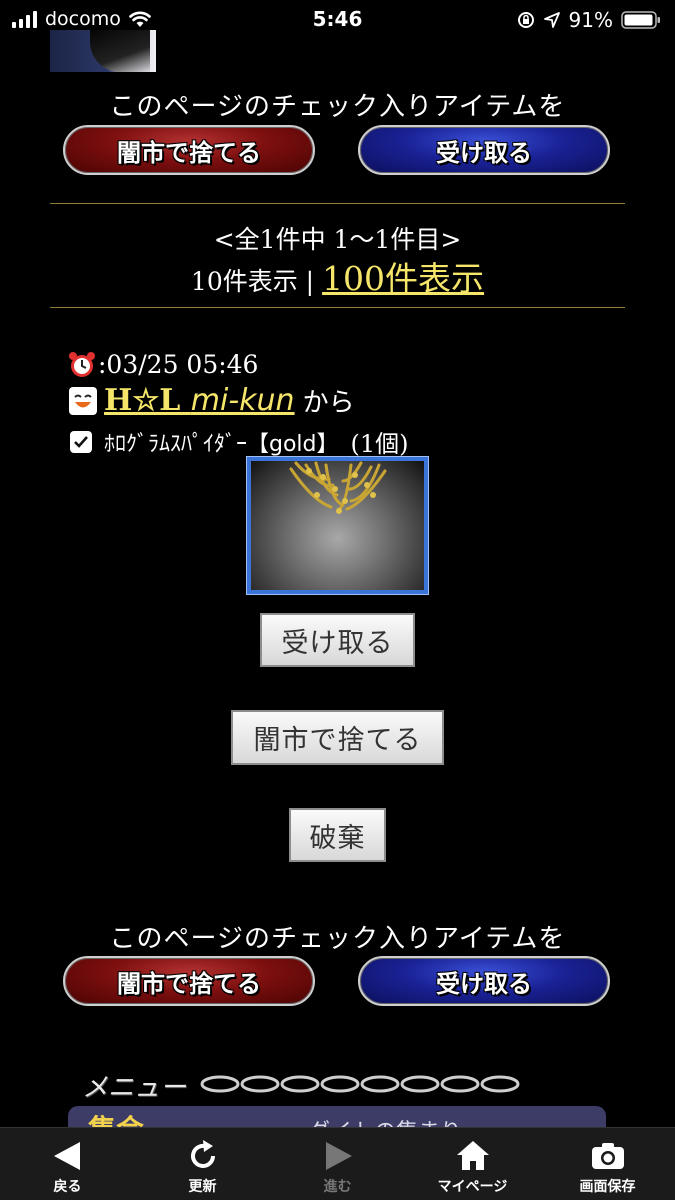 The width and height of the screenshot is (675, 1200). I want to click on toolbar-screenshot-button: 画面保存, so click(607, 1164).